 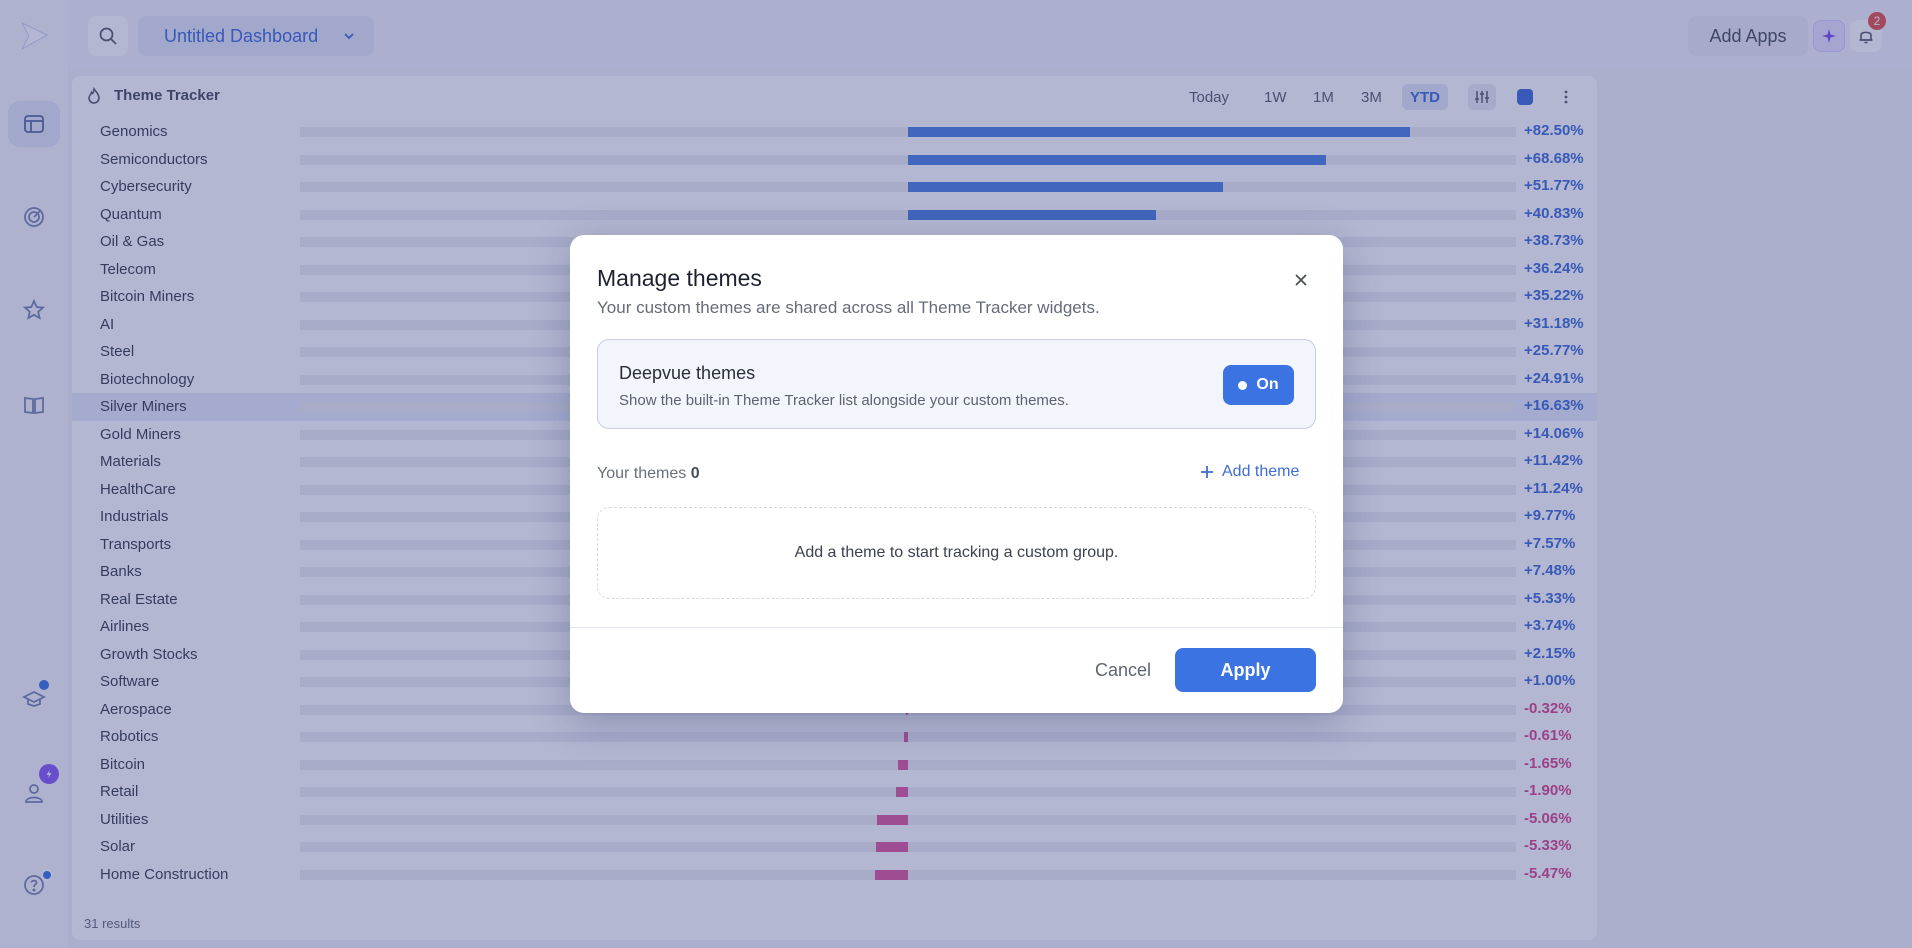 I want to click on toggle-knob-icon, so click(x=1243, y=385).